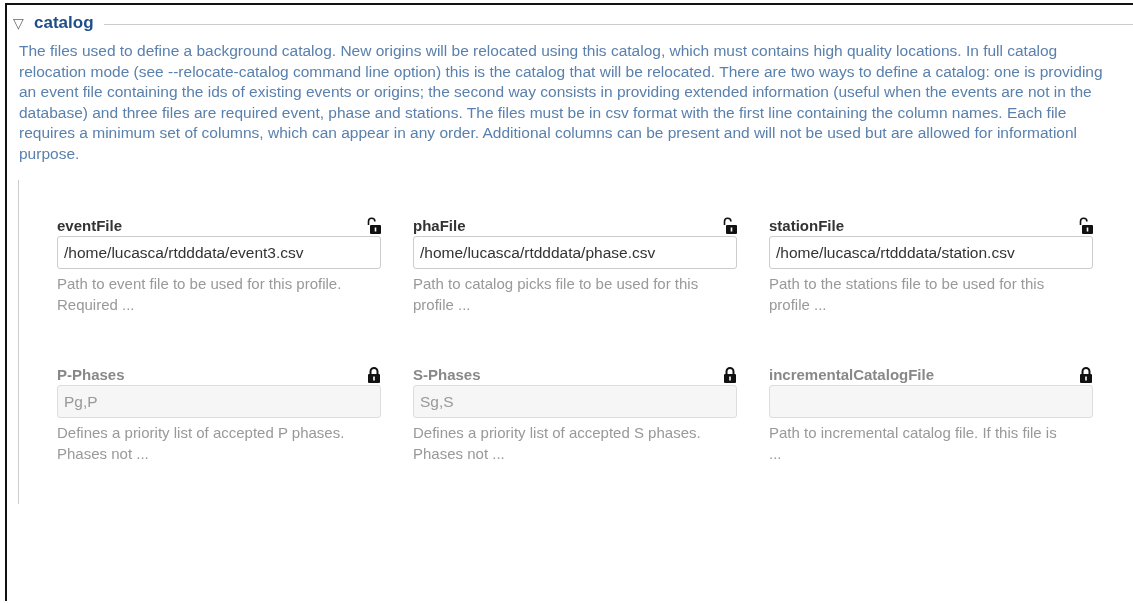 The height and width of the screenshot is (603, 1133). I want to click on field-label: eventFile, so click(90, 225).